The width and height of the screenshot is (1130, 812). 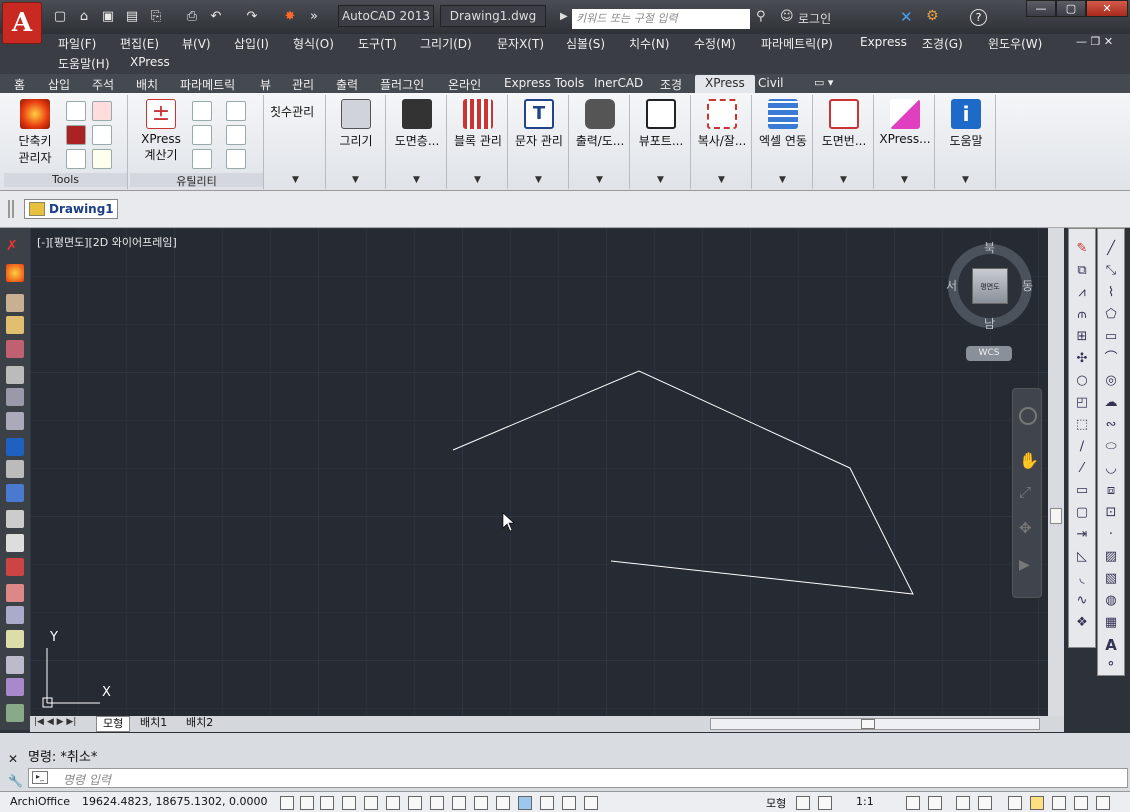 I want to click on select-icon, so click(x=102, y=159).